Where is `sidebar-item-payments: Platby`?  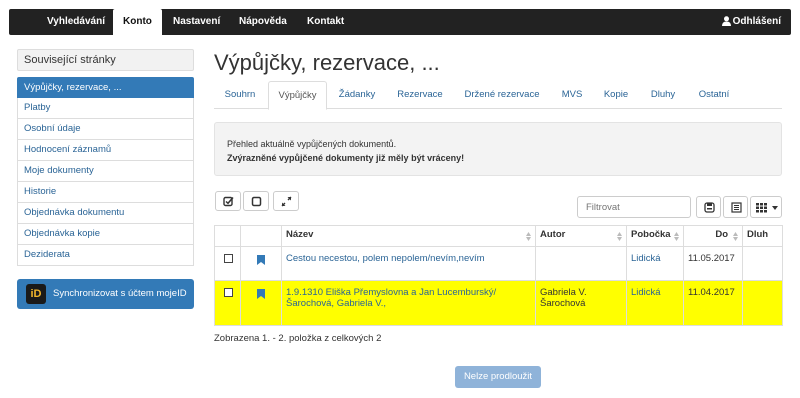 sidebar-item-payments: Platby is located at coordinates (105, 108).